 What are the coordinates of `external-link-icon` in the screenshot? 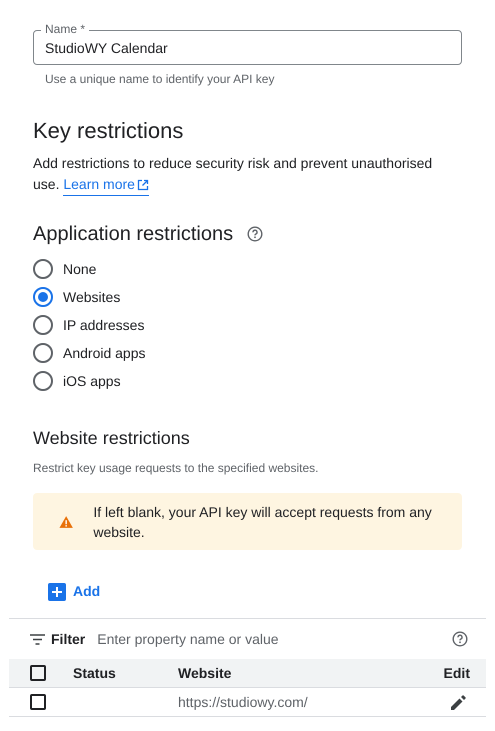 It's located at (142, 184).